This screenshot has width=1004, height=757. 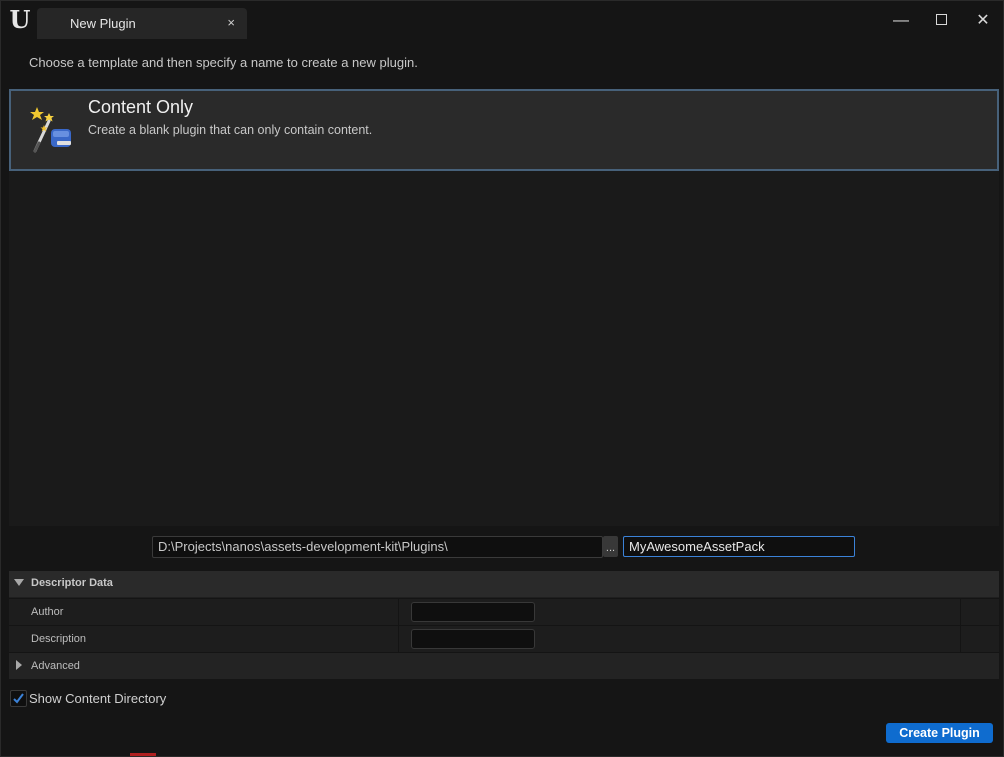 I want to click on close-window-button: ✕, so click(x=983, y=21).